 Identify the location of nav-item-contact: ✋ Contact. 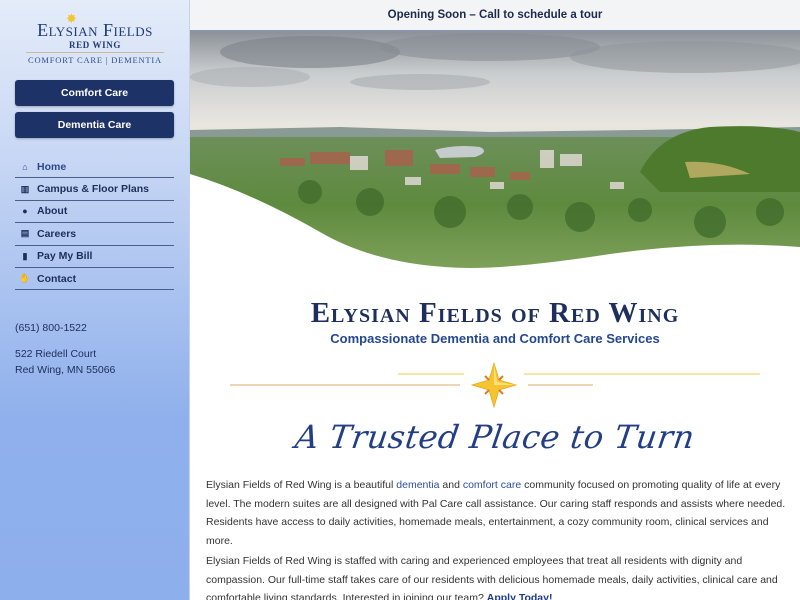
(94, 279).